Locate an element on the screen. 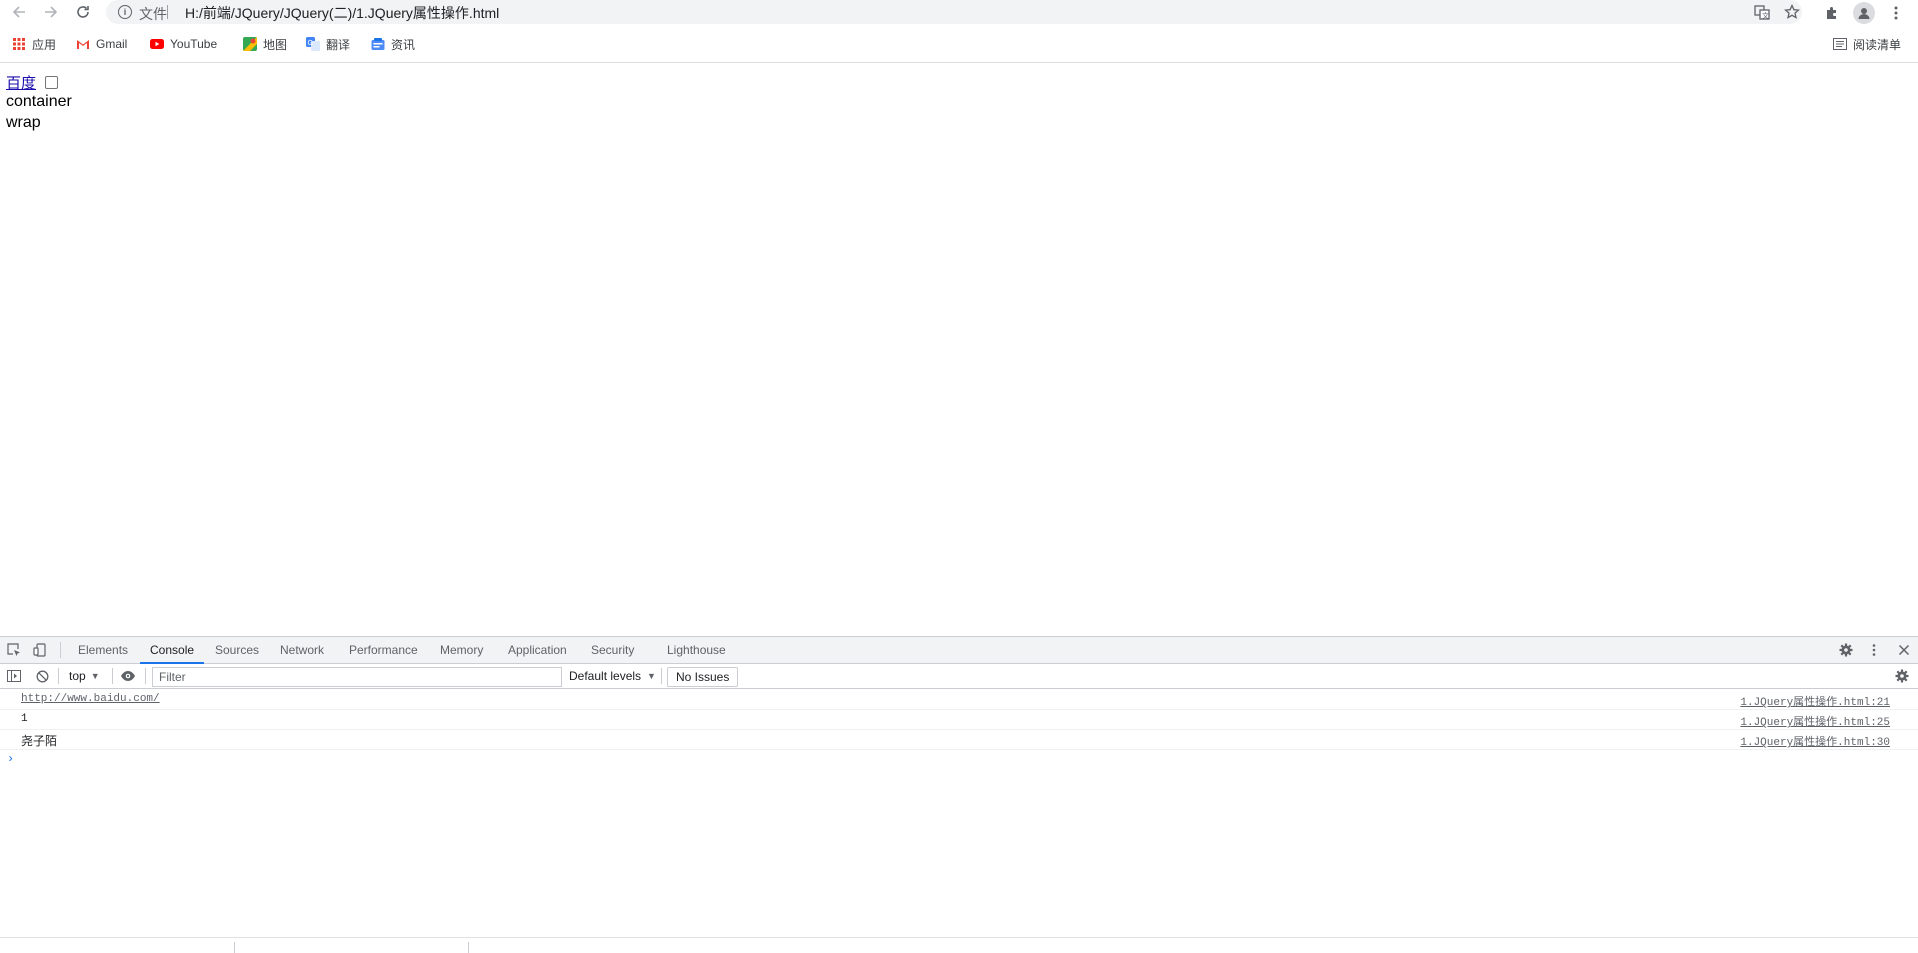  maps-icon is located at coordinates (250, 44).